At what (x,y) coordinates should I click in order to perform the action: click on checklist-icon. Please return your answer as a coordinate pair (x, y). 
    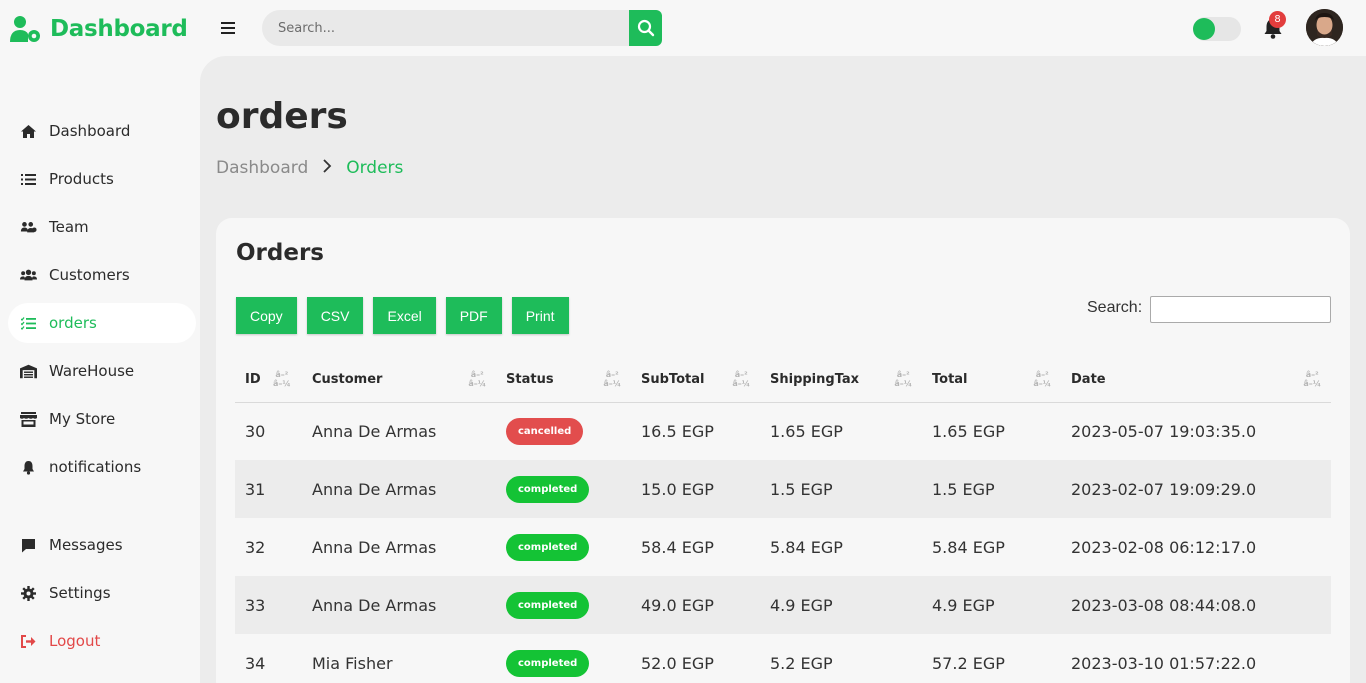
    Looking at the image, I should click on (28, 323).